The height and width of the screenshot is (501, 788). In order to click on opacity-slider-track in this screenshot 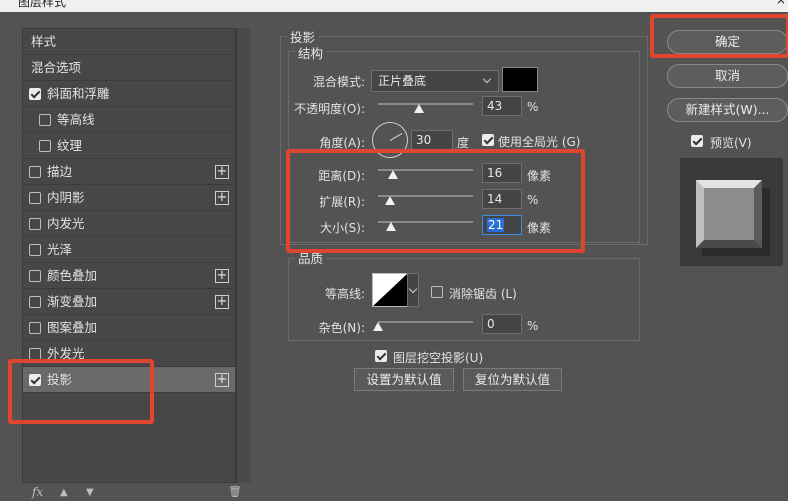, I will do `click(425, 104)`.